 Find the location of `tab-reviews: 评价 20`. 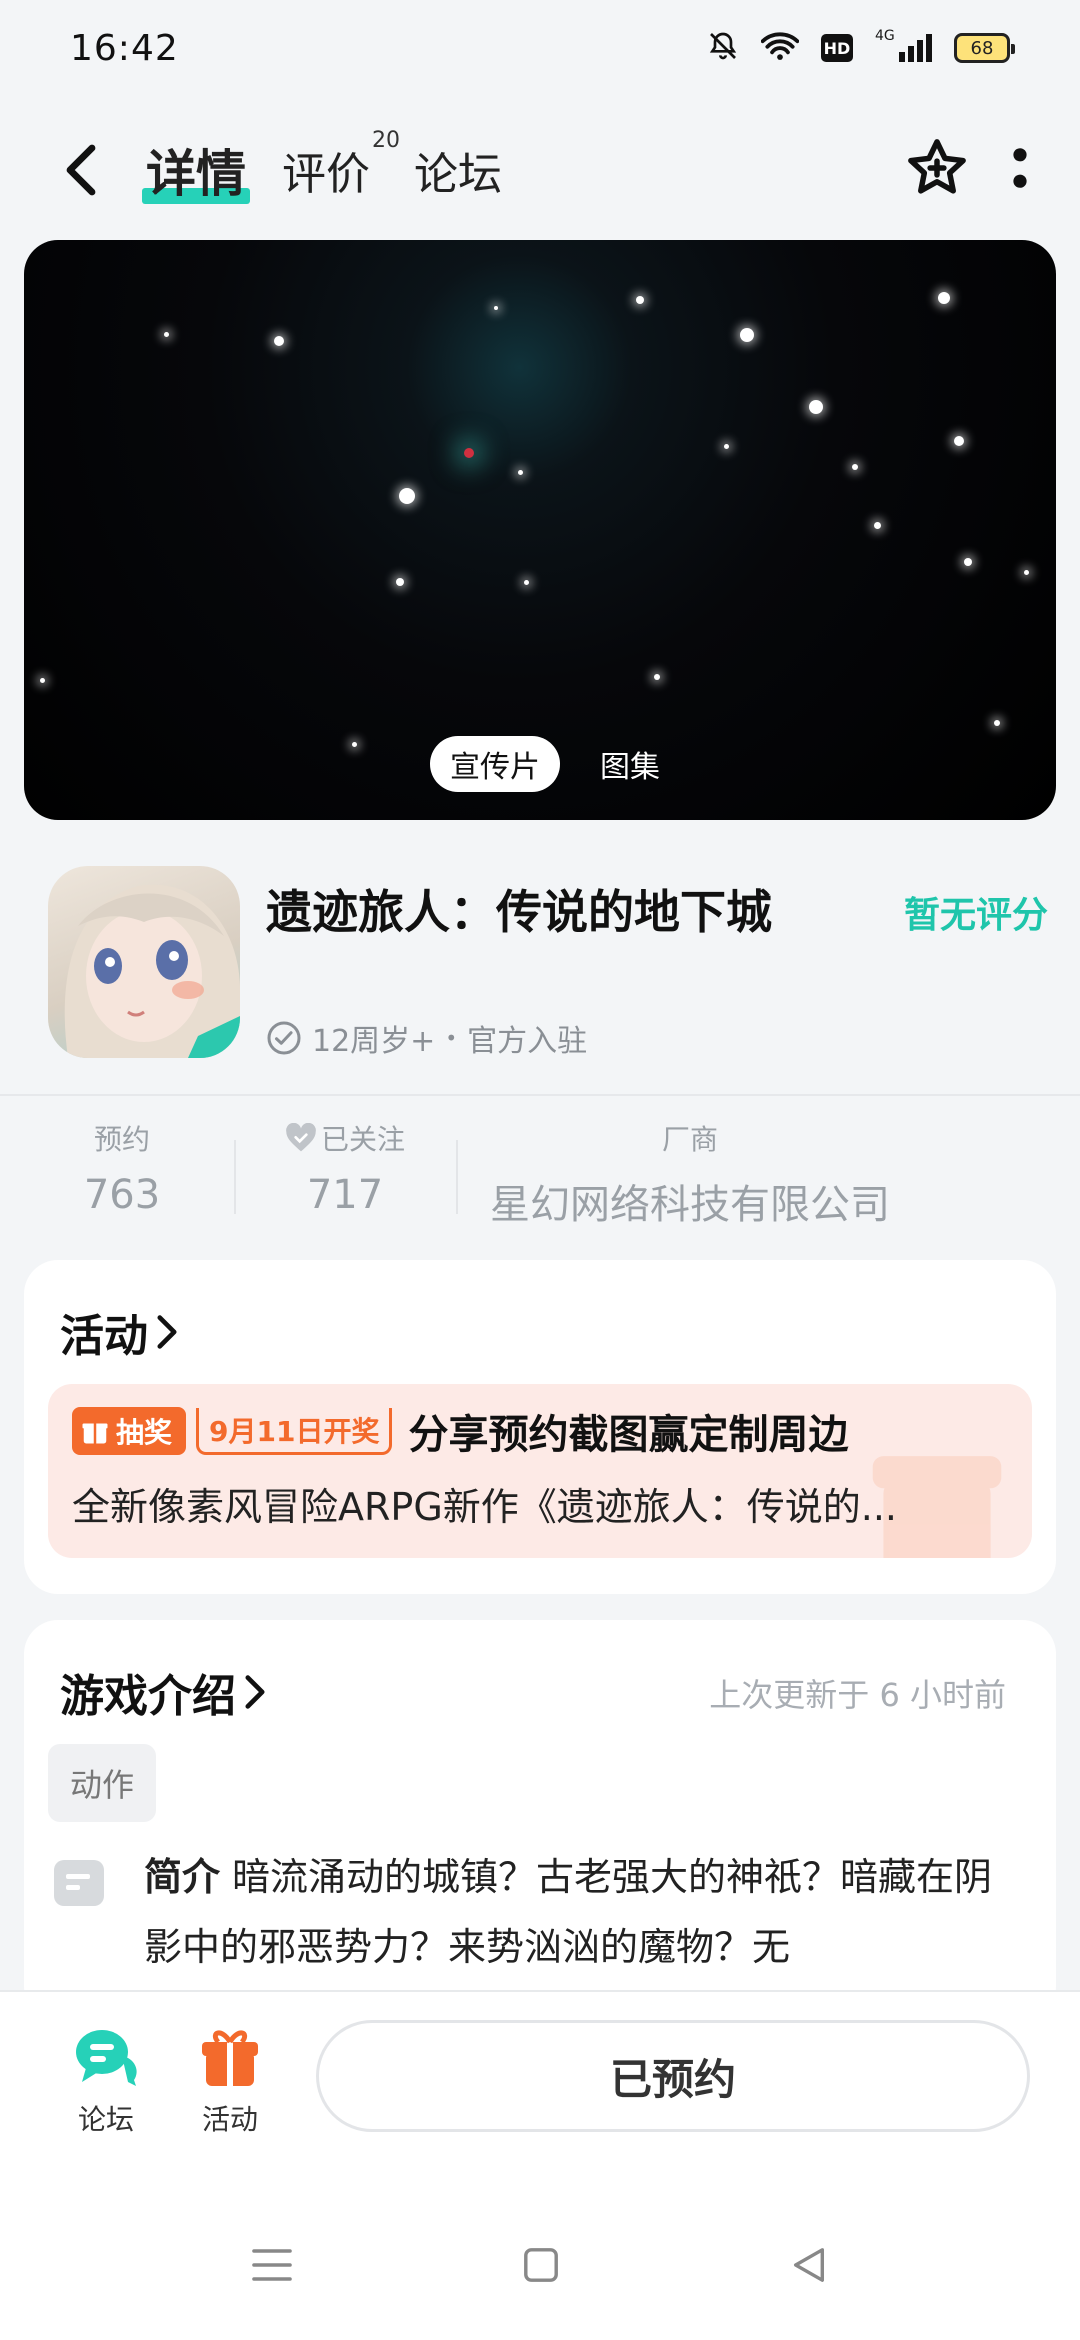

tab-reviews: 评价 20 is located at coordinates (341, 165).